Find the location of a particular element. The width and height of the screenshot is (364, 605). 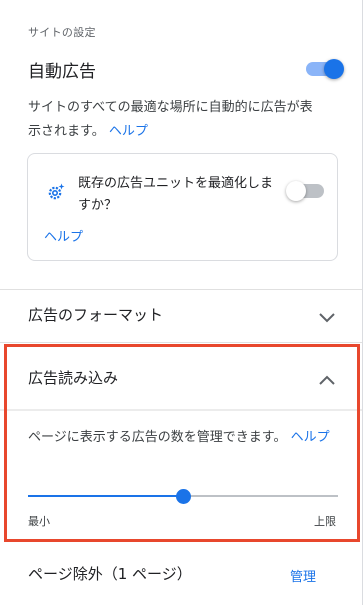

manage-exclusions-link: 管理 is located at coordinates (303, 575).